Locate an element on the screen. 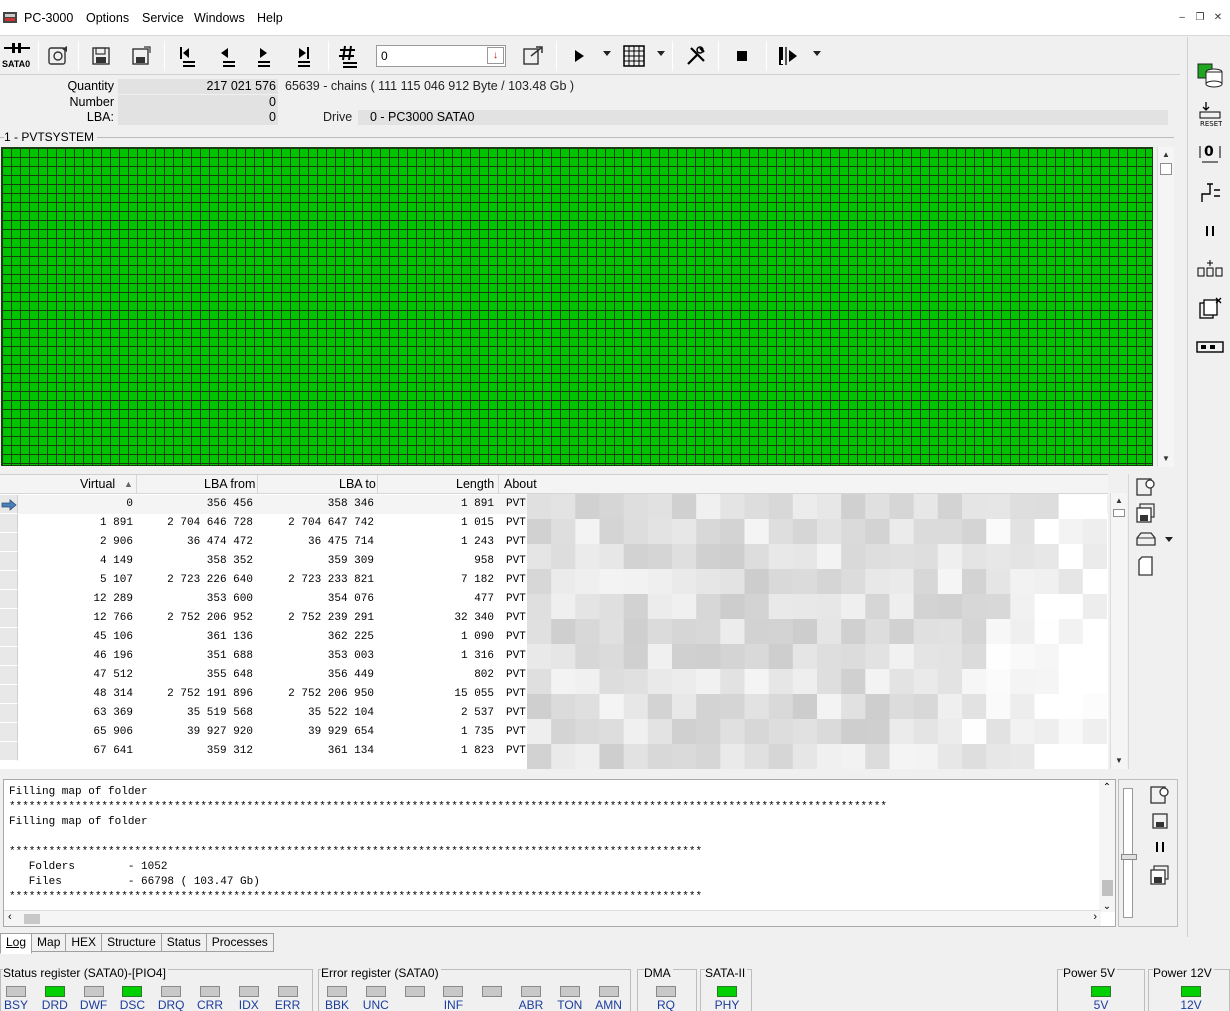 Image resolution: width=1230 pixels, height=1011 pixels. table-side-tools is located at coordinates (1154, 621).